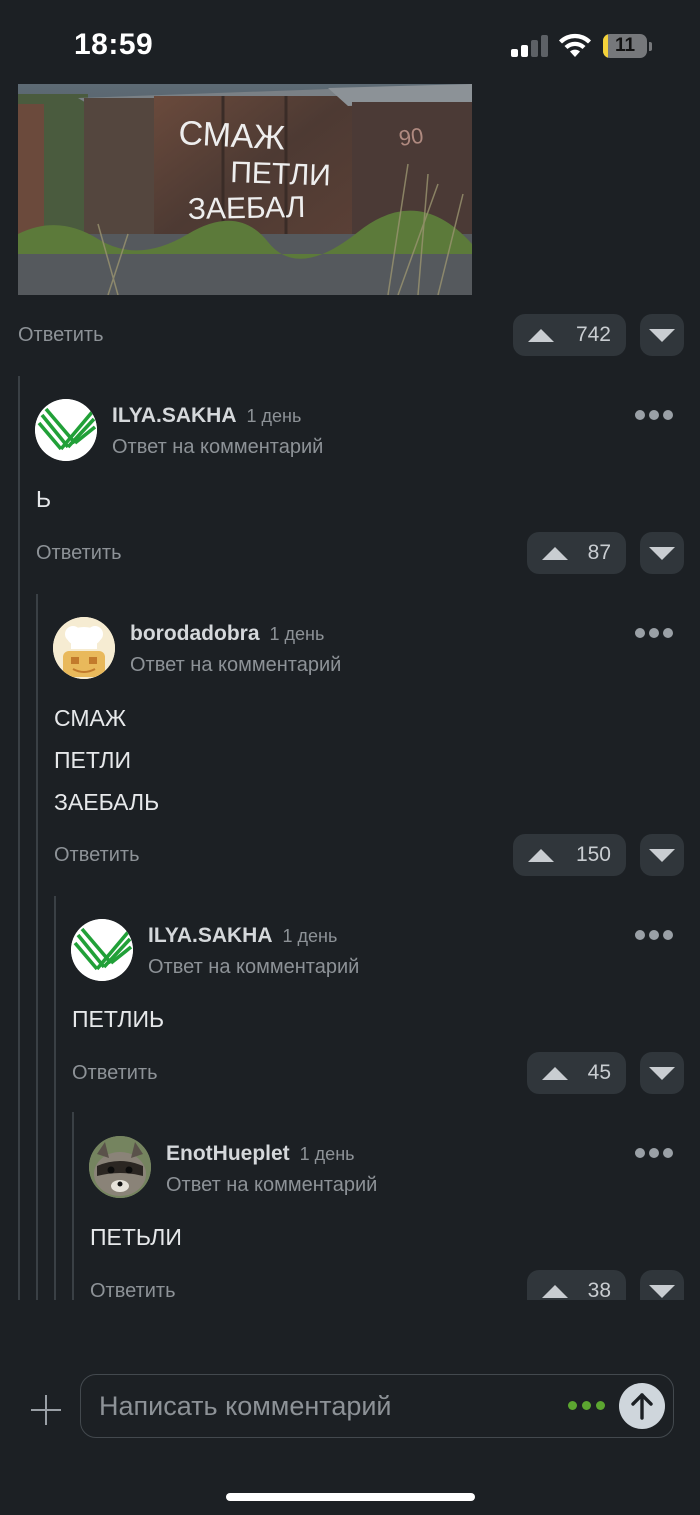  I want to click on battery-tip, so click(650, 46).